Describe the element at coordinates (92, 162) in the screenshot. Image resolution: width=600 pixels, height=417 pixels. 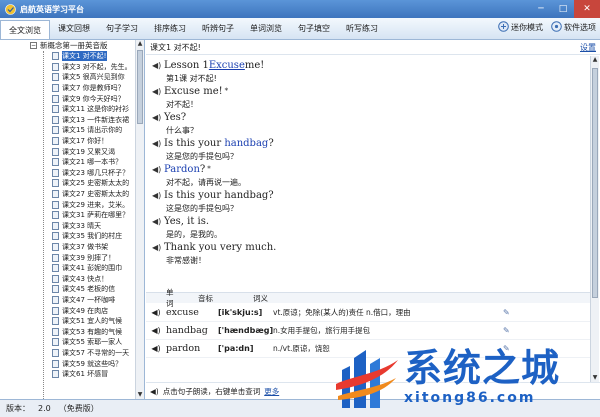
I see `tree-item-label: 课文21 哪一本书？` at that location.